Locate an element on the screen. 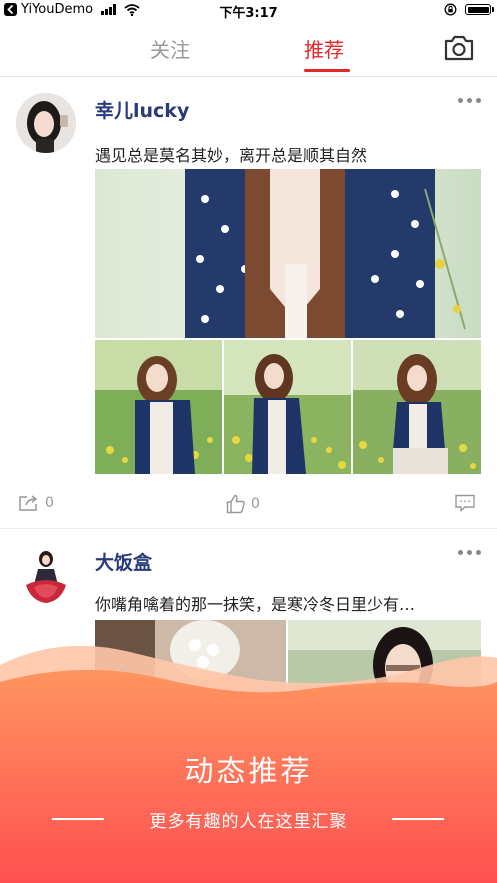  comment-icon is located at coordinates (465, 503).